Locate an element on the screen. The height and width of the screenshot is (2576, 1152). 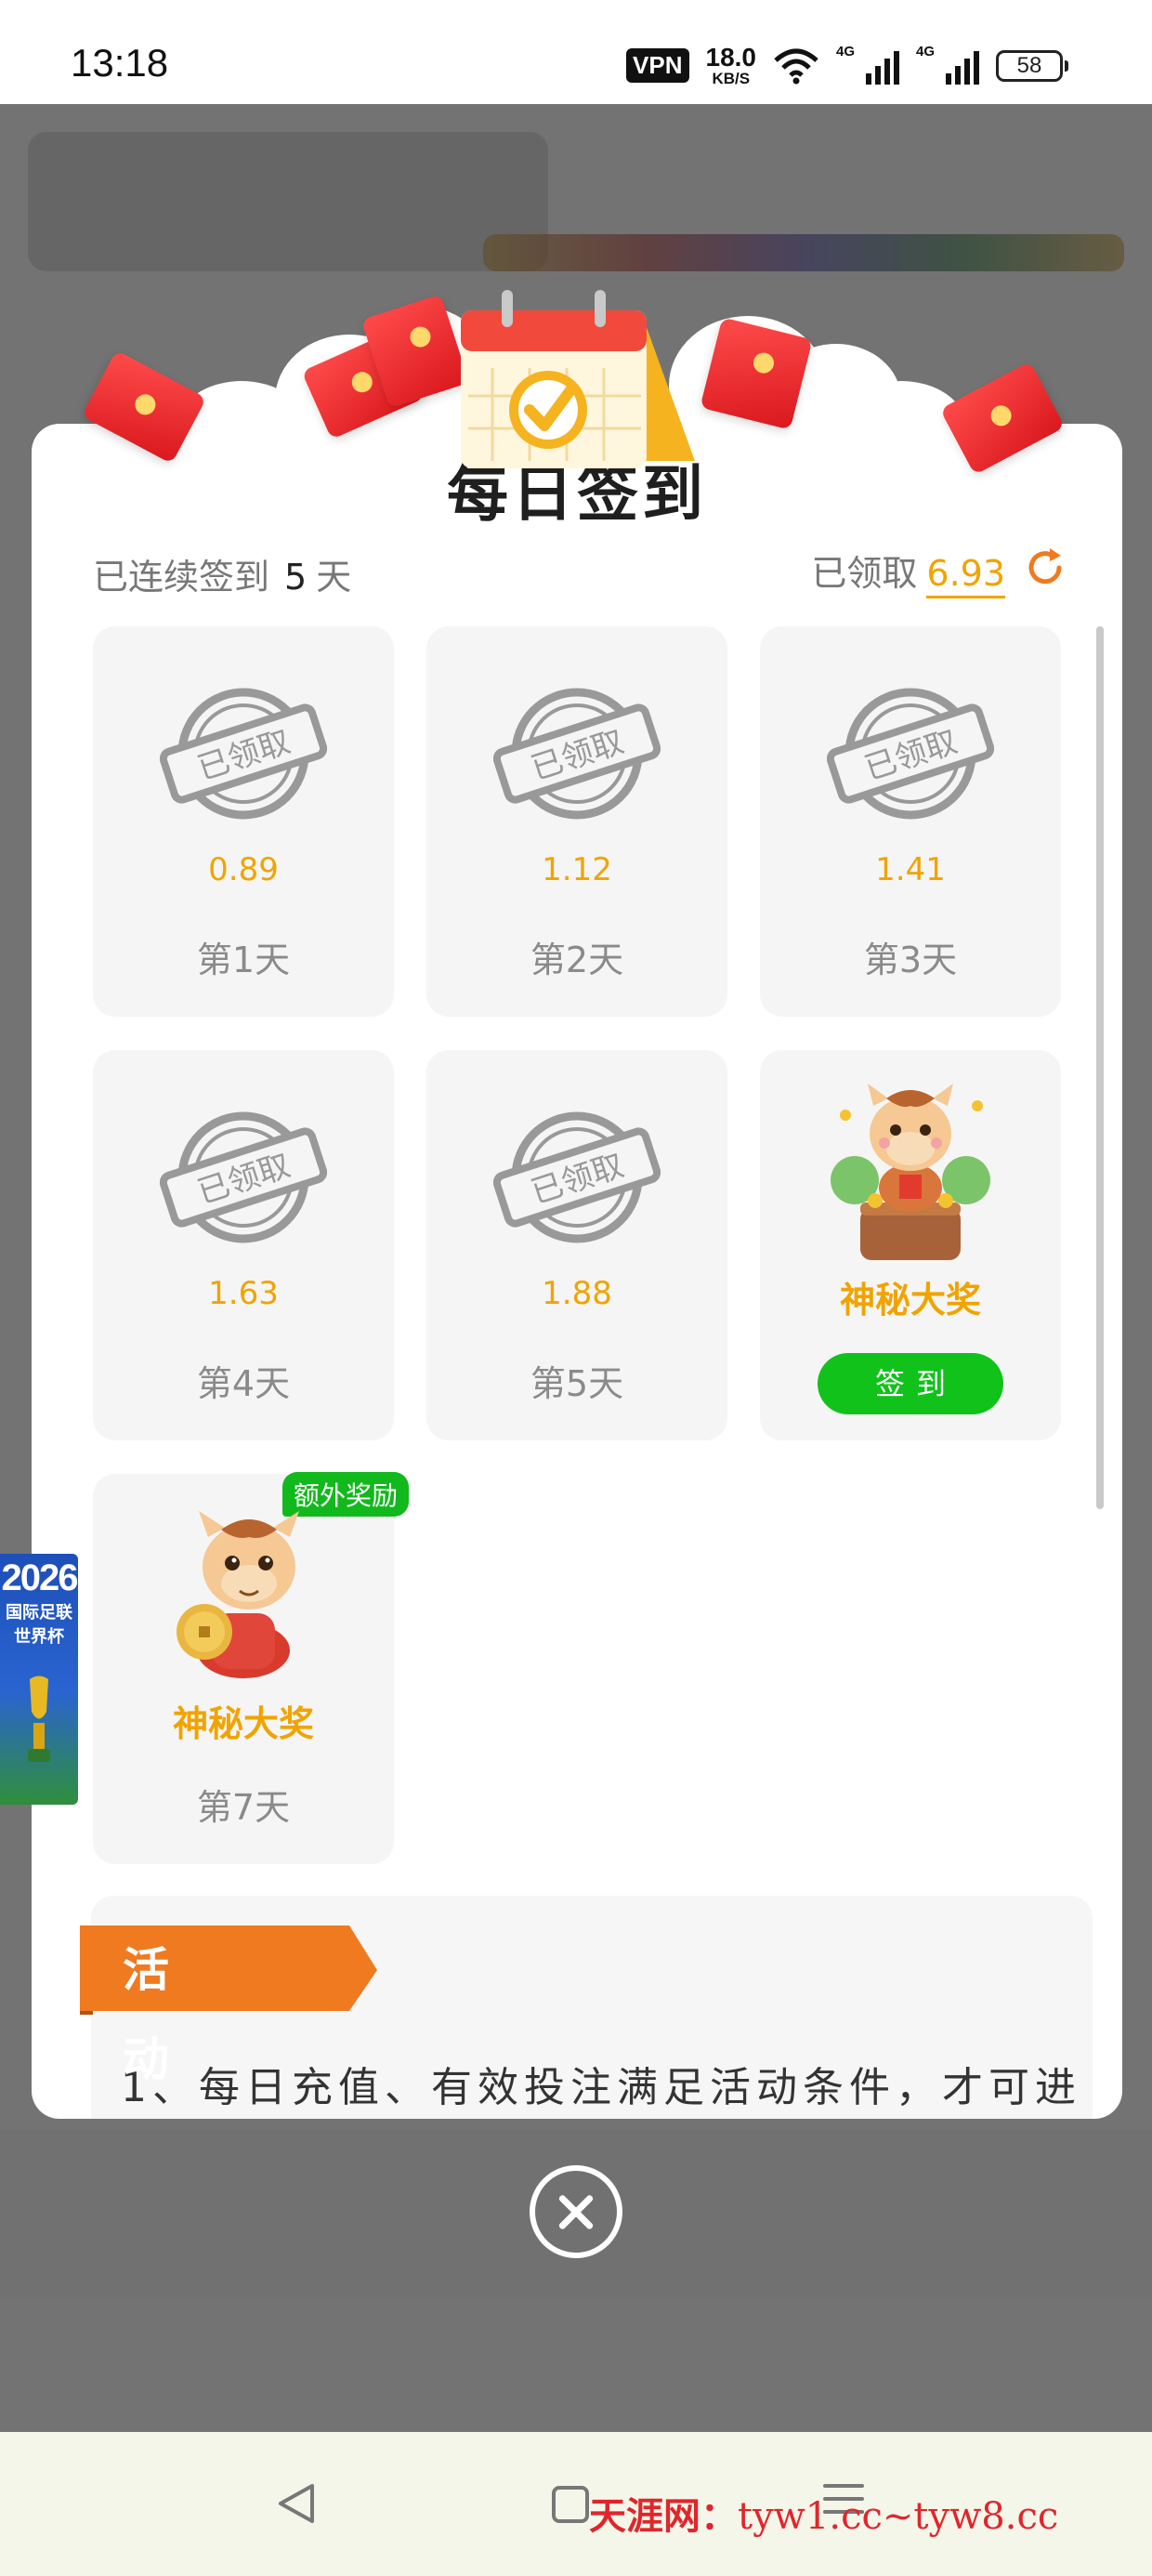
day-card-2: 已领取 1.12 第2天 is located at coordinates (576, 821).